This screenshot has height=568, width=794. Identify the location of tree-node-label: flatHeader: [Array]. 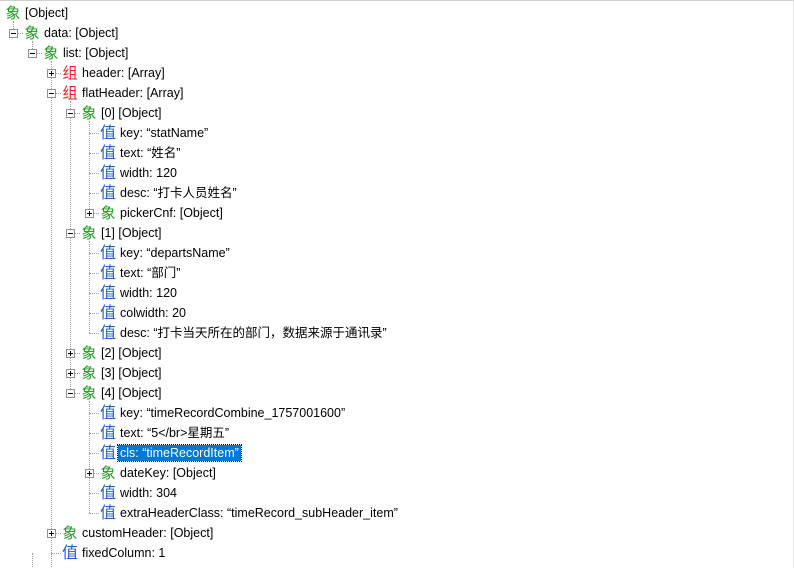
(132, 93).